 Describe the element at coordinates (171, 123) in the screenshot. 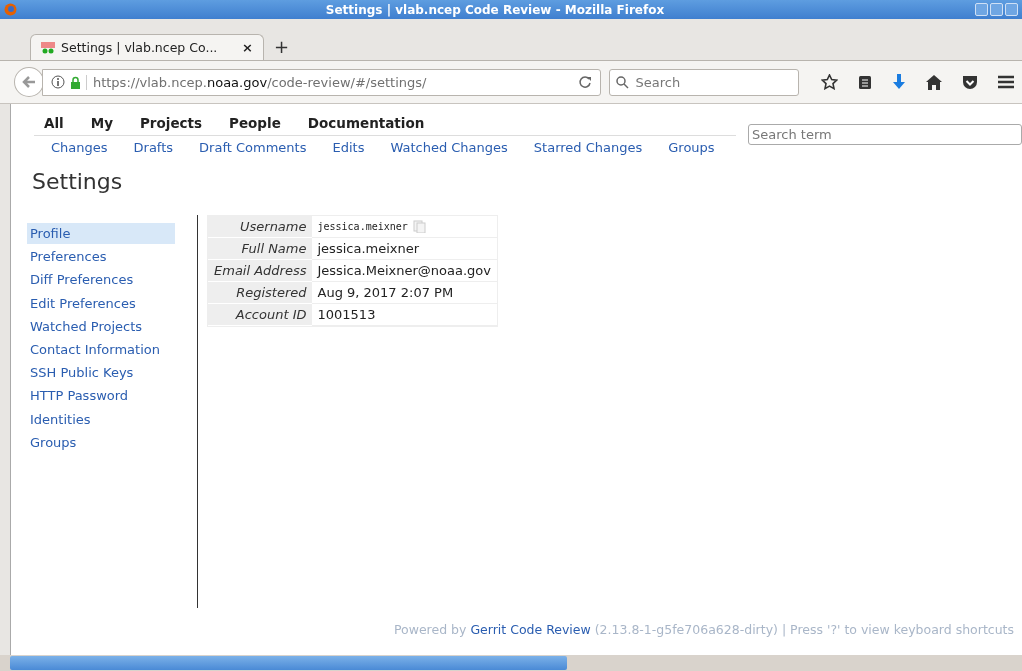

I see `menu-link: Projects` at that location.